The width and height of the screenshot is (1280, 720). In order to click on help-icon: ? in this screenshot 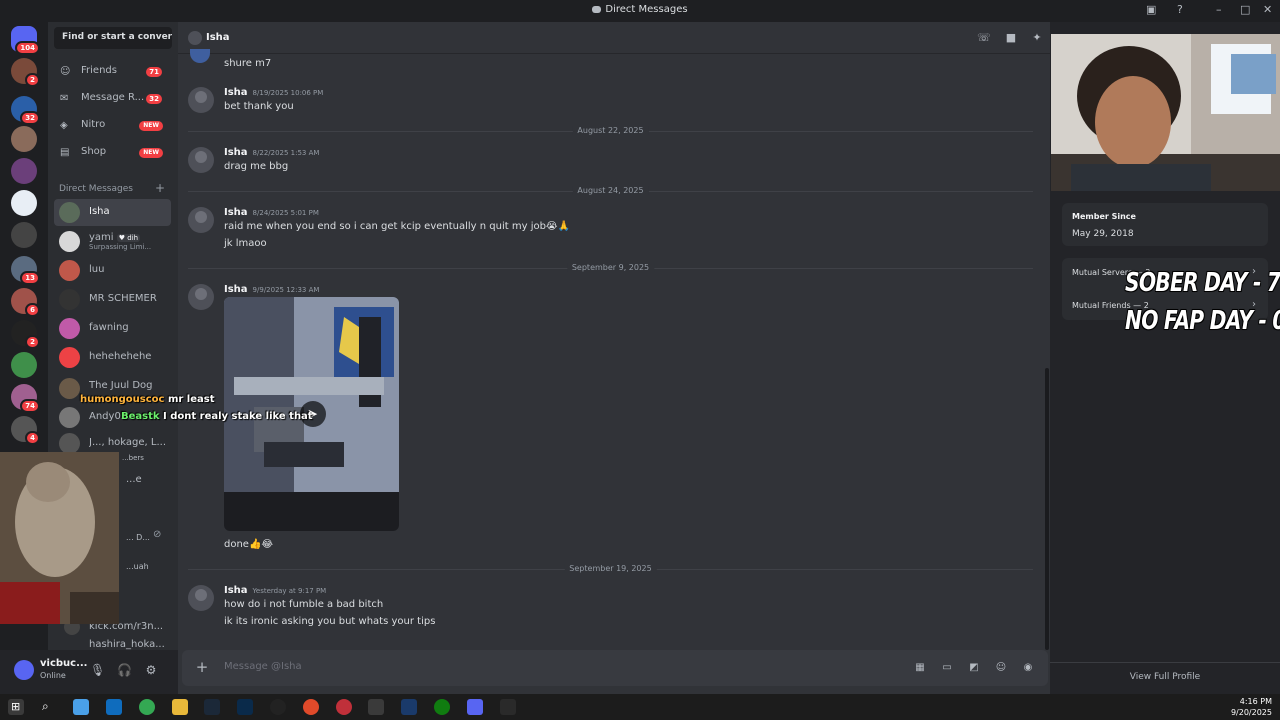, I will do `click(1180, 9)`.